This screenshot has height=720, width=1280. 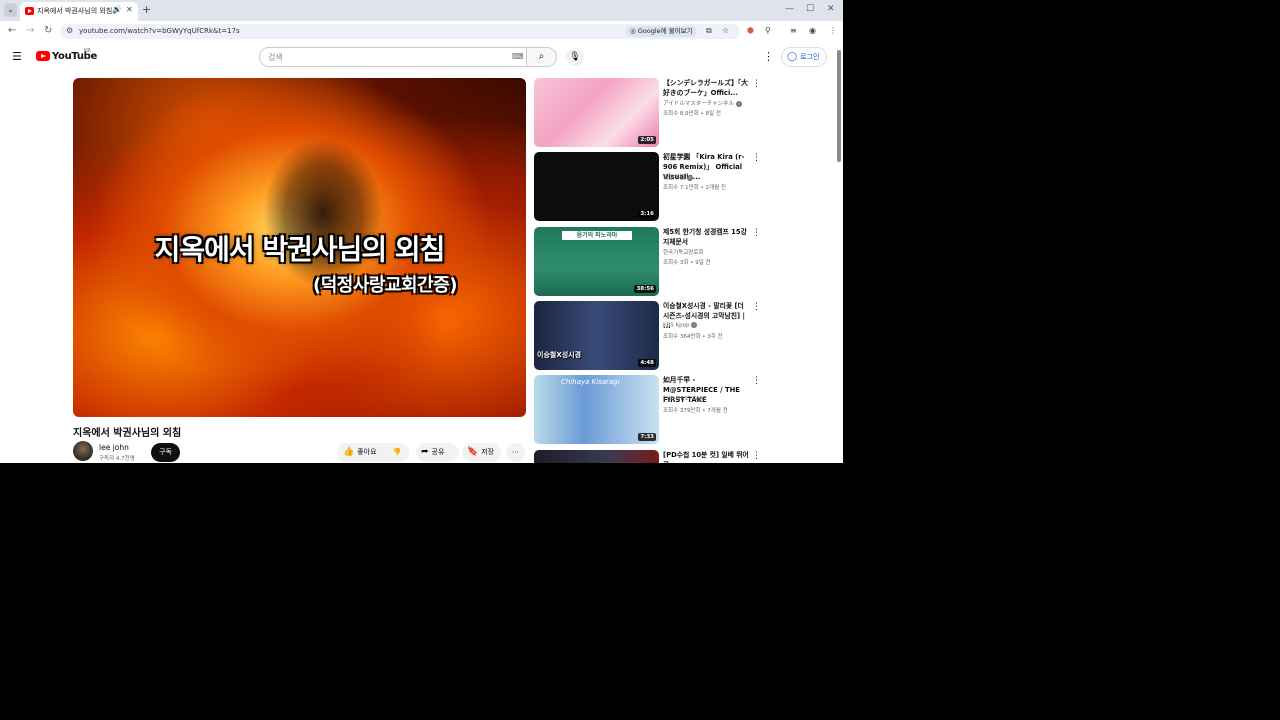 I want to click on video-title: 지옥에서 박권사님의 외침, so click(x=127, y=433).